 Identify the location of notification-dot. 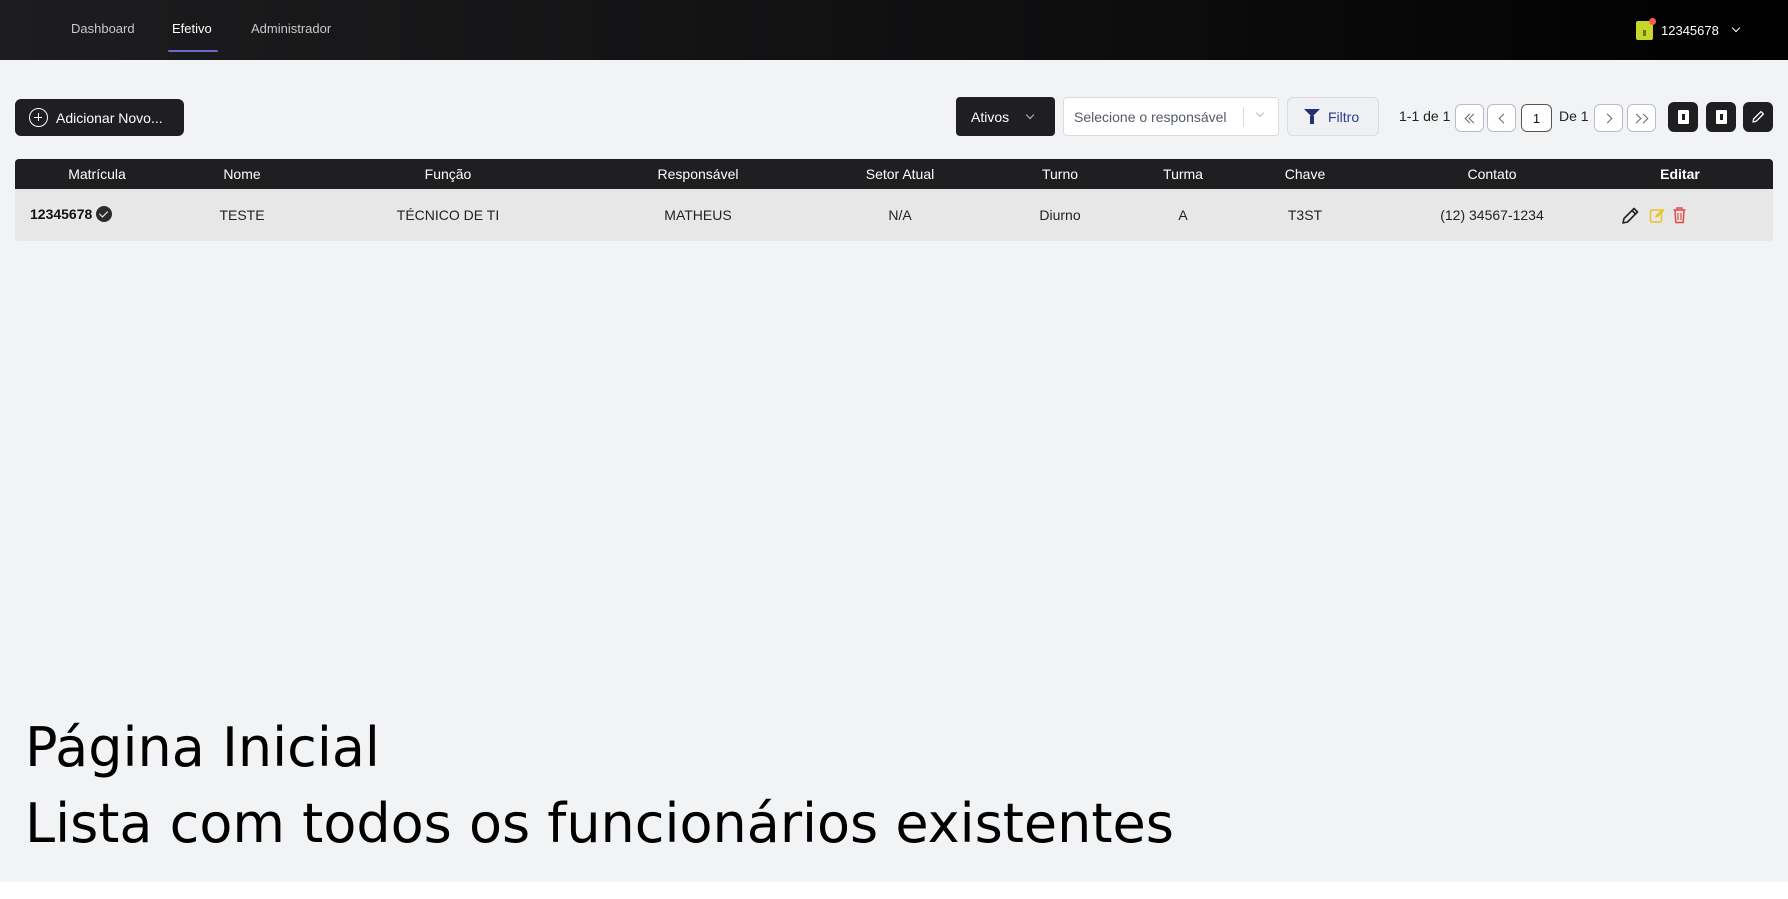
(1652, 21).